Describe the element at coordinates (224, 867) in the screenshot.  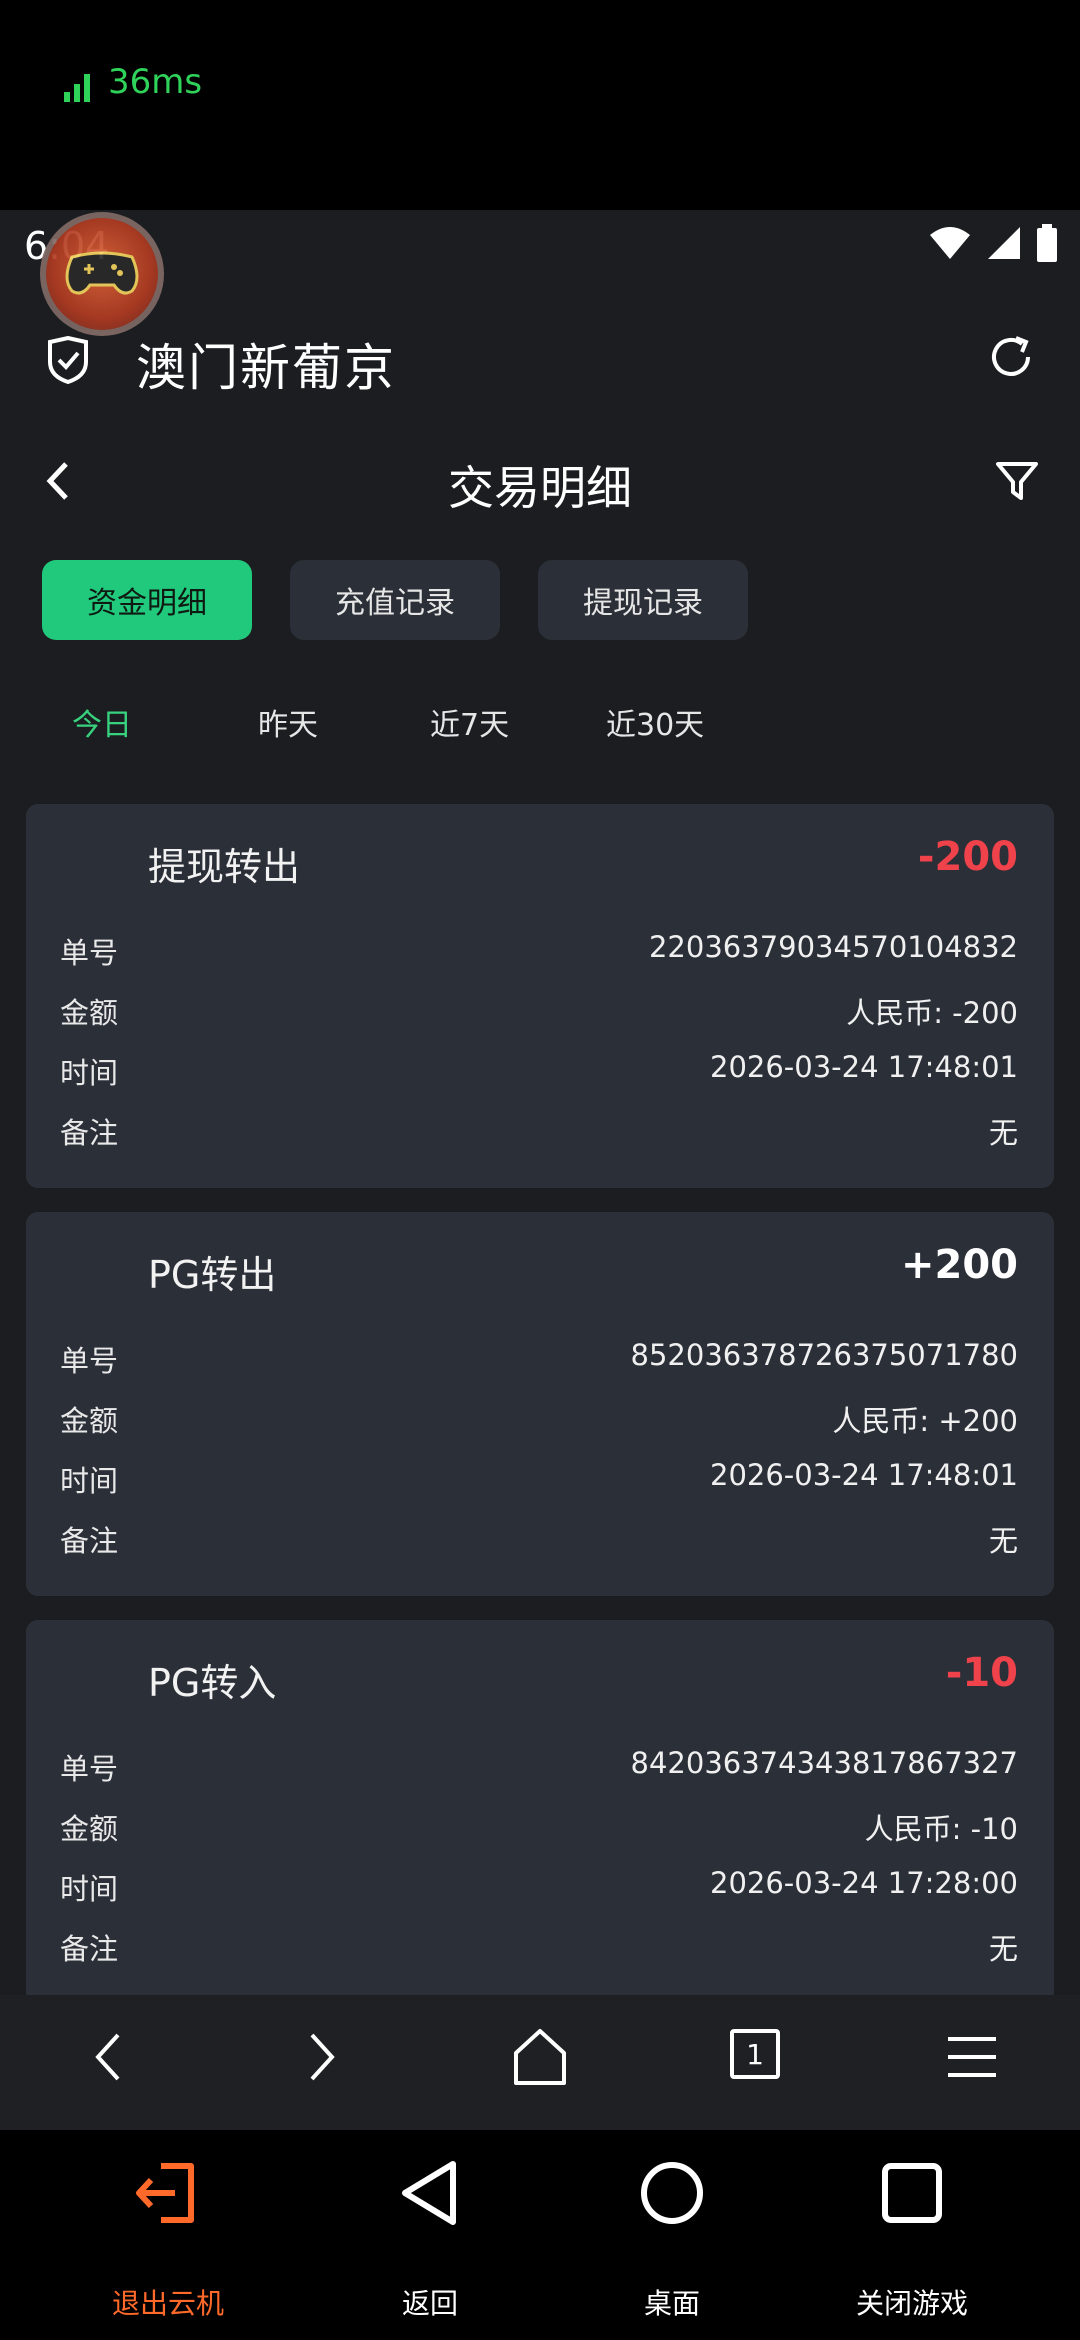
I see `transaction-title: 提现转出` at that location.